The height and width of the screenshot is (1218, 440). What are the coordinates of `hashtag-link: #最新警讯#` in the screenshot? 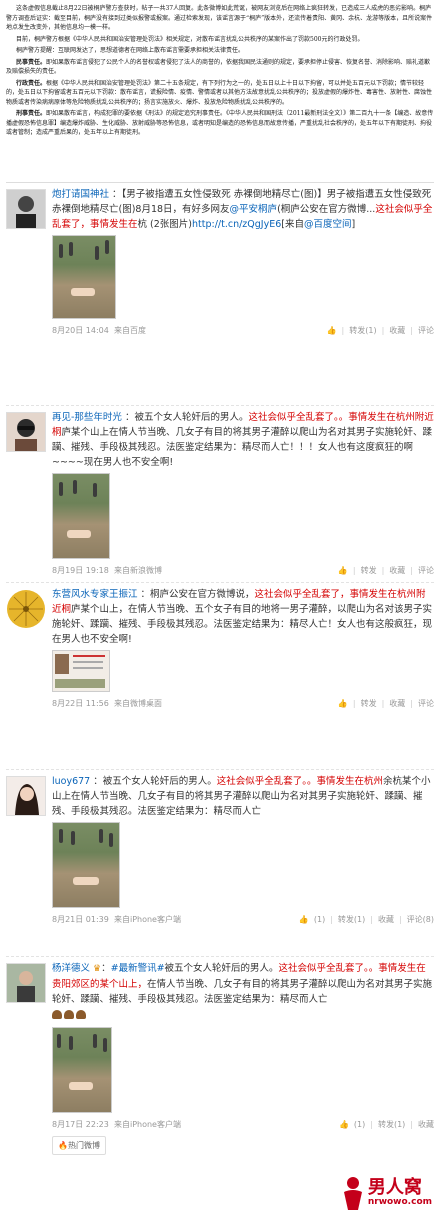 It's located at (138, 968).